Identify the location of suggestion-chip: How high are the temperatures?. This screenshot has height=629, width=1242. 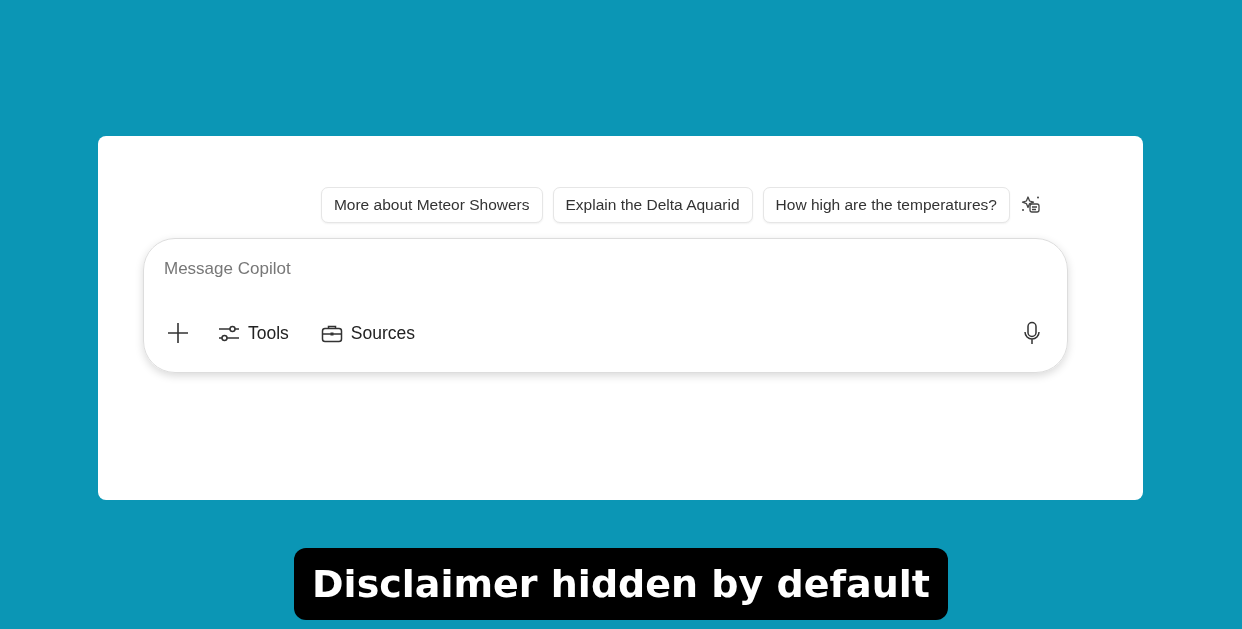
(886, 205).